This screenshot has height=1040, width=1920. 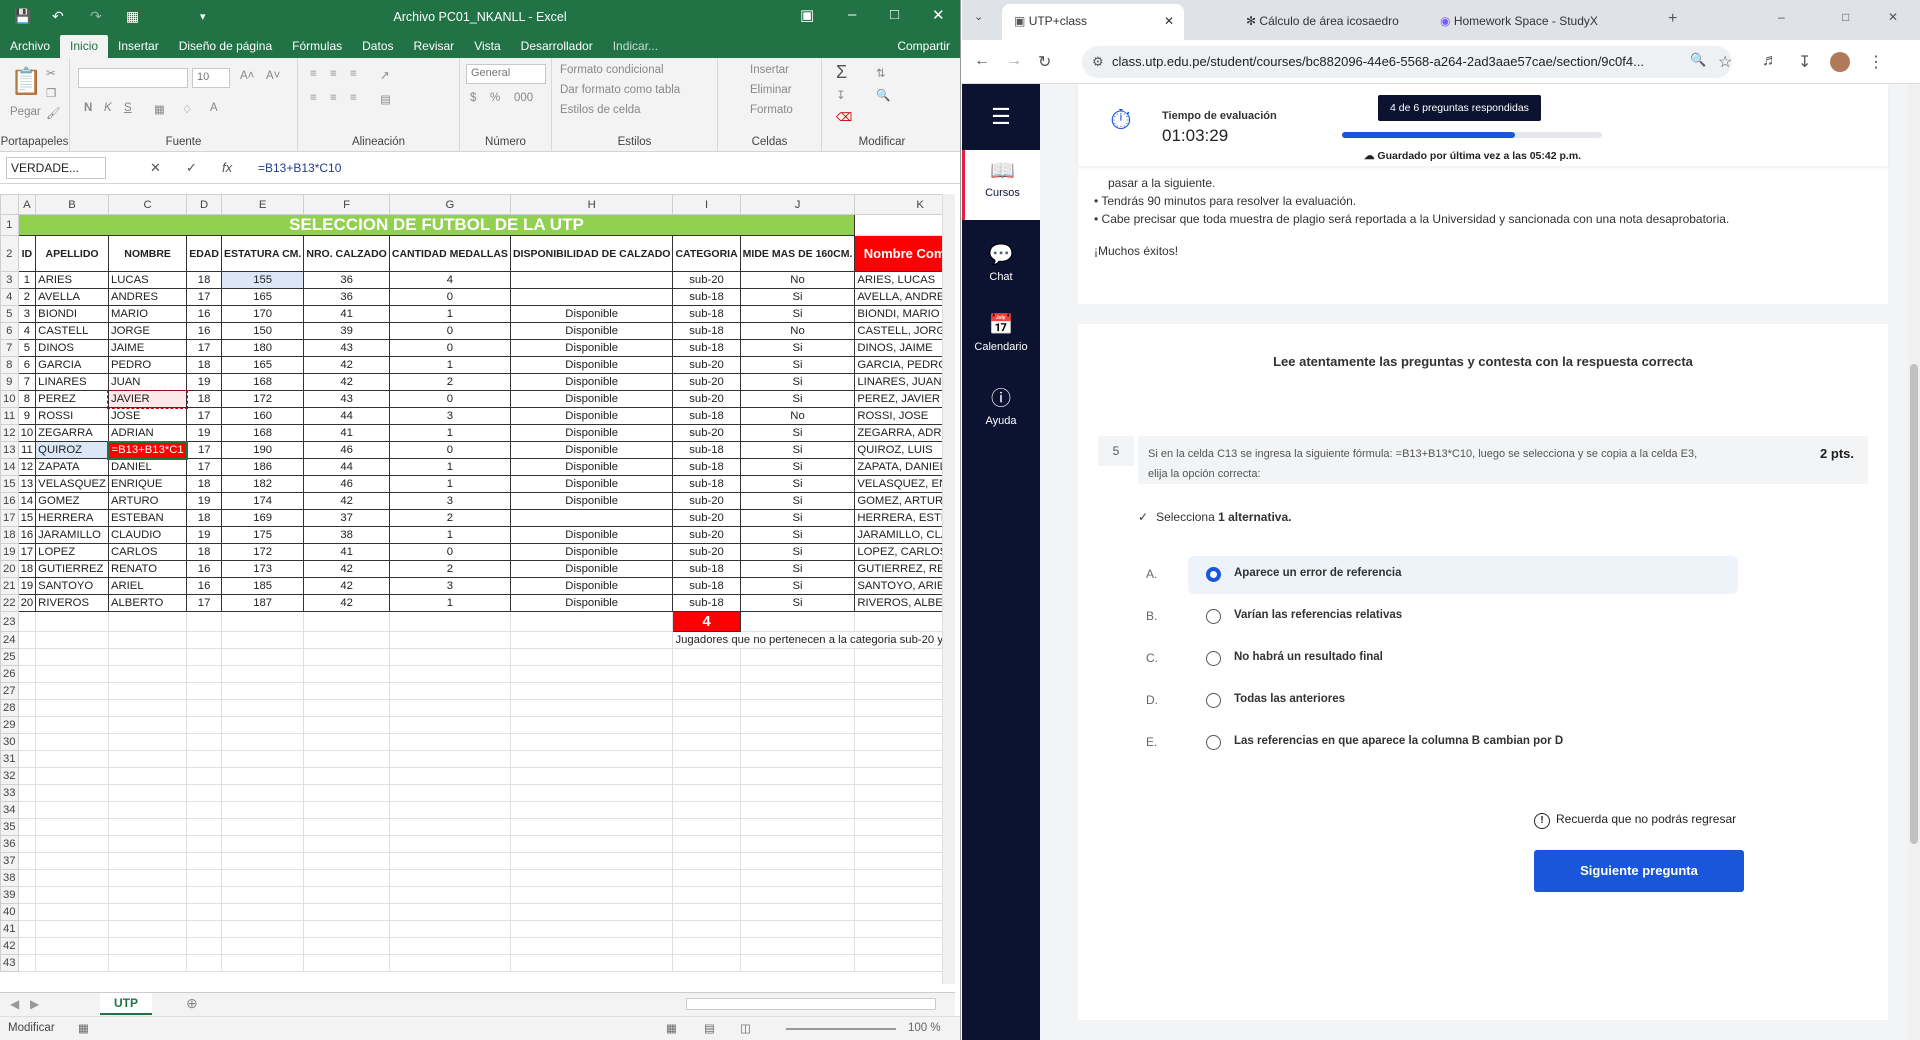 I want to click on column-header: K, so click(x=904, y=204).